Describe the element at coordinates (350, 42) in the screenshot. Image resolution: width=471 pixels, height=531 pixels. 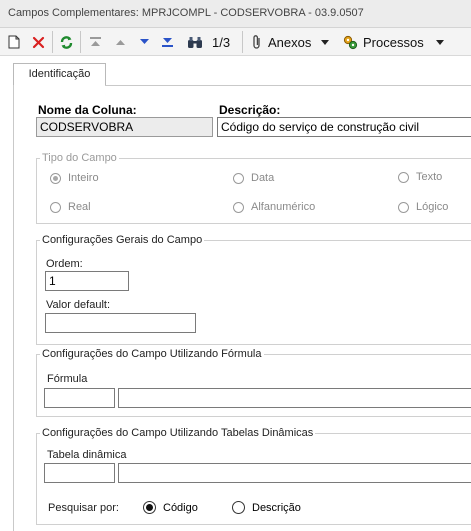
I see `gears-icon` at that location.